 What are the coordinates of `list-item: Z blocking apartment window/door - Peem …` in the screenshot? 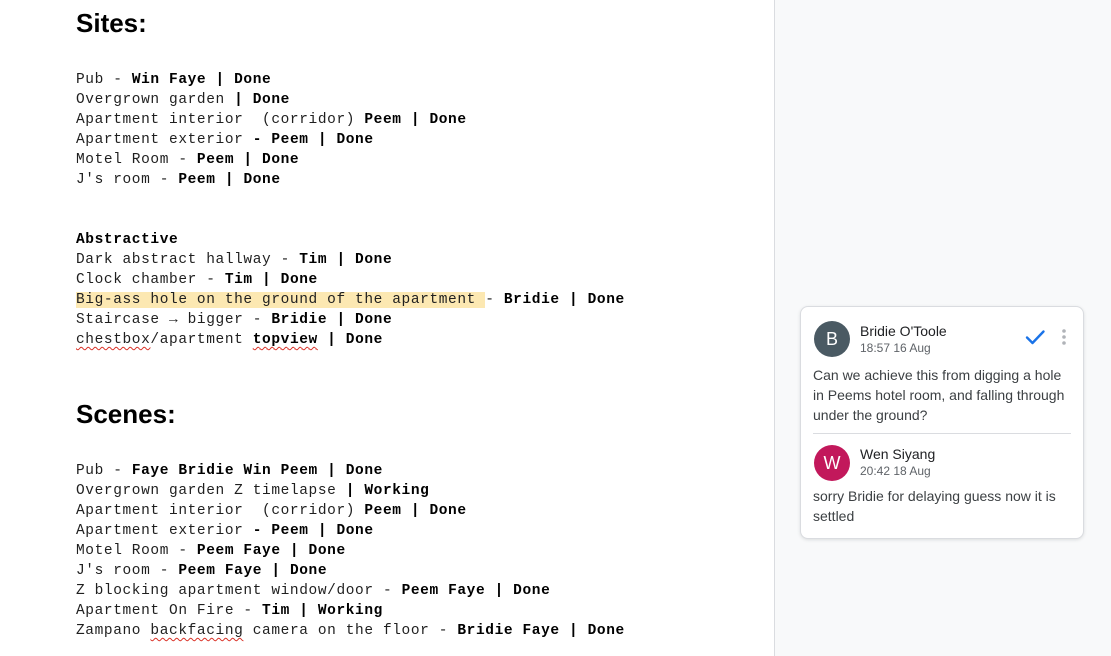 It's located at (350, 591).